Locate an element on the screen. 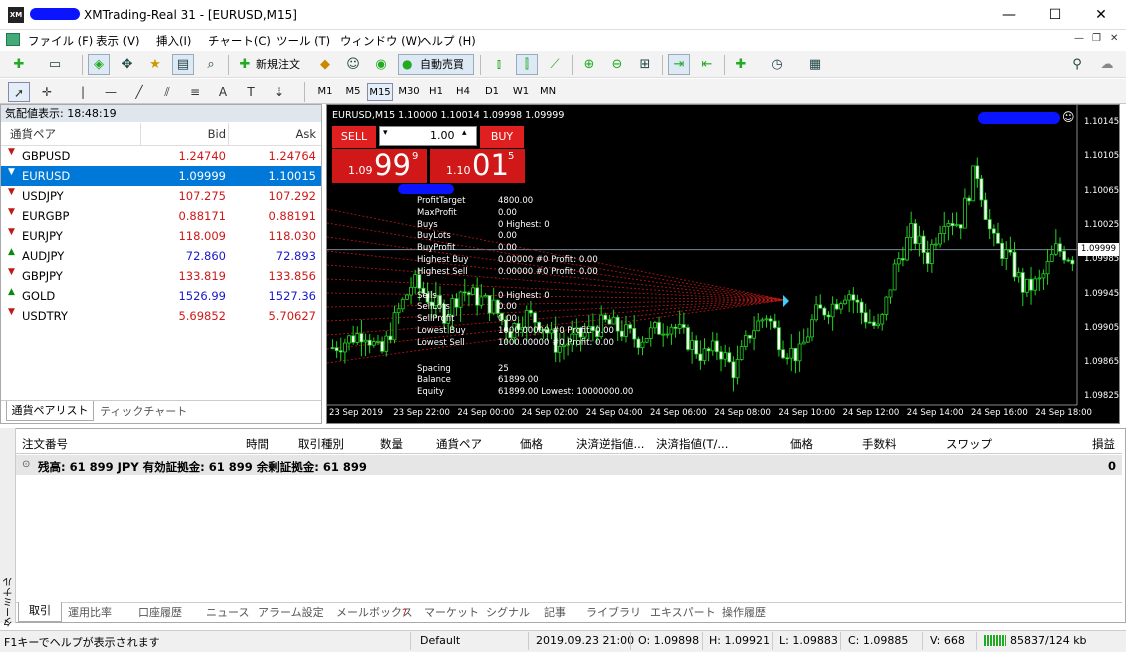  periods-icon: ◷ is located at coordinates (777, 64).